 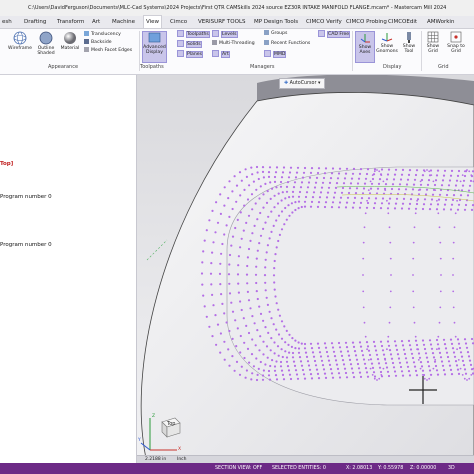 I want to click on cplane-mode: 3D, so click(x=451, y=468).